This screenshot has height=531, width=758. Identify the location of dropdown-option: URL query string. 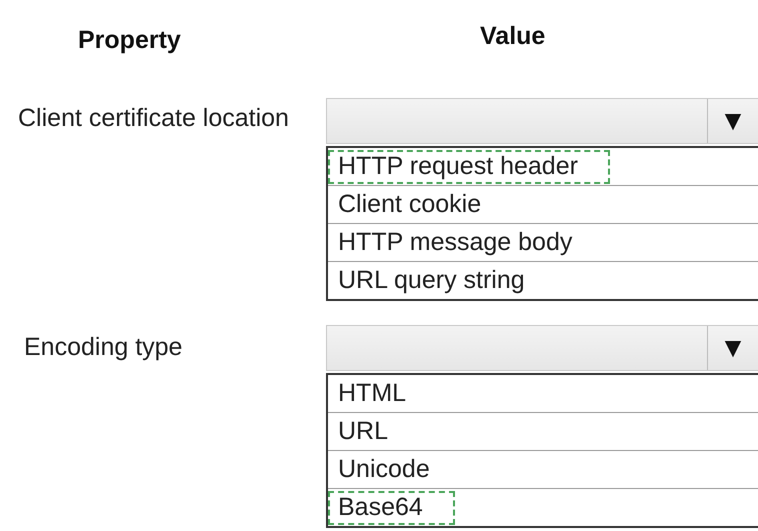
(429, 281).